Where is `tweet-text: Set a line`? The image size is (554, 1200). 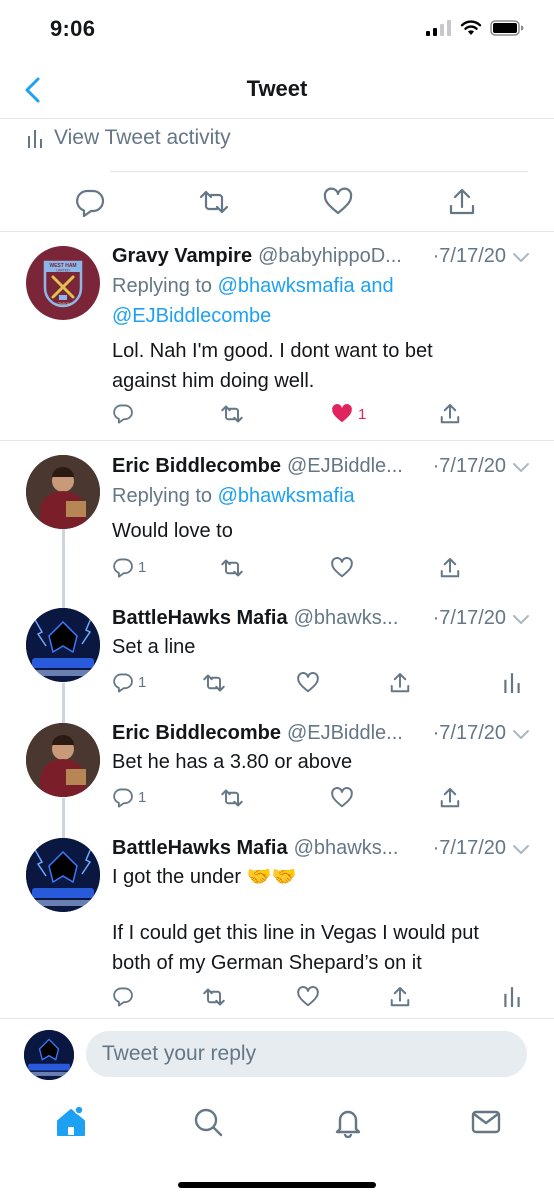
tweet-text: Set a line is located at coordinates (316, 647).